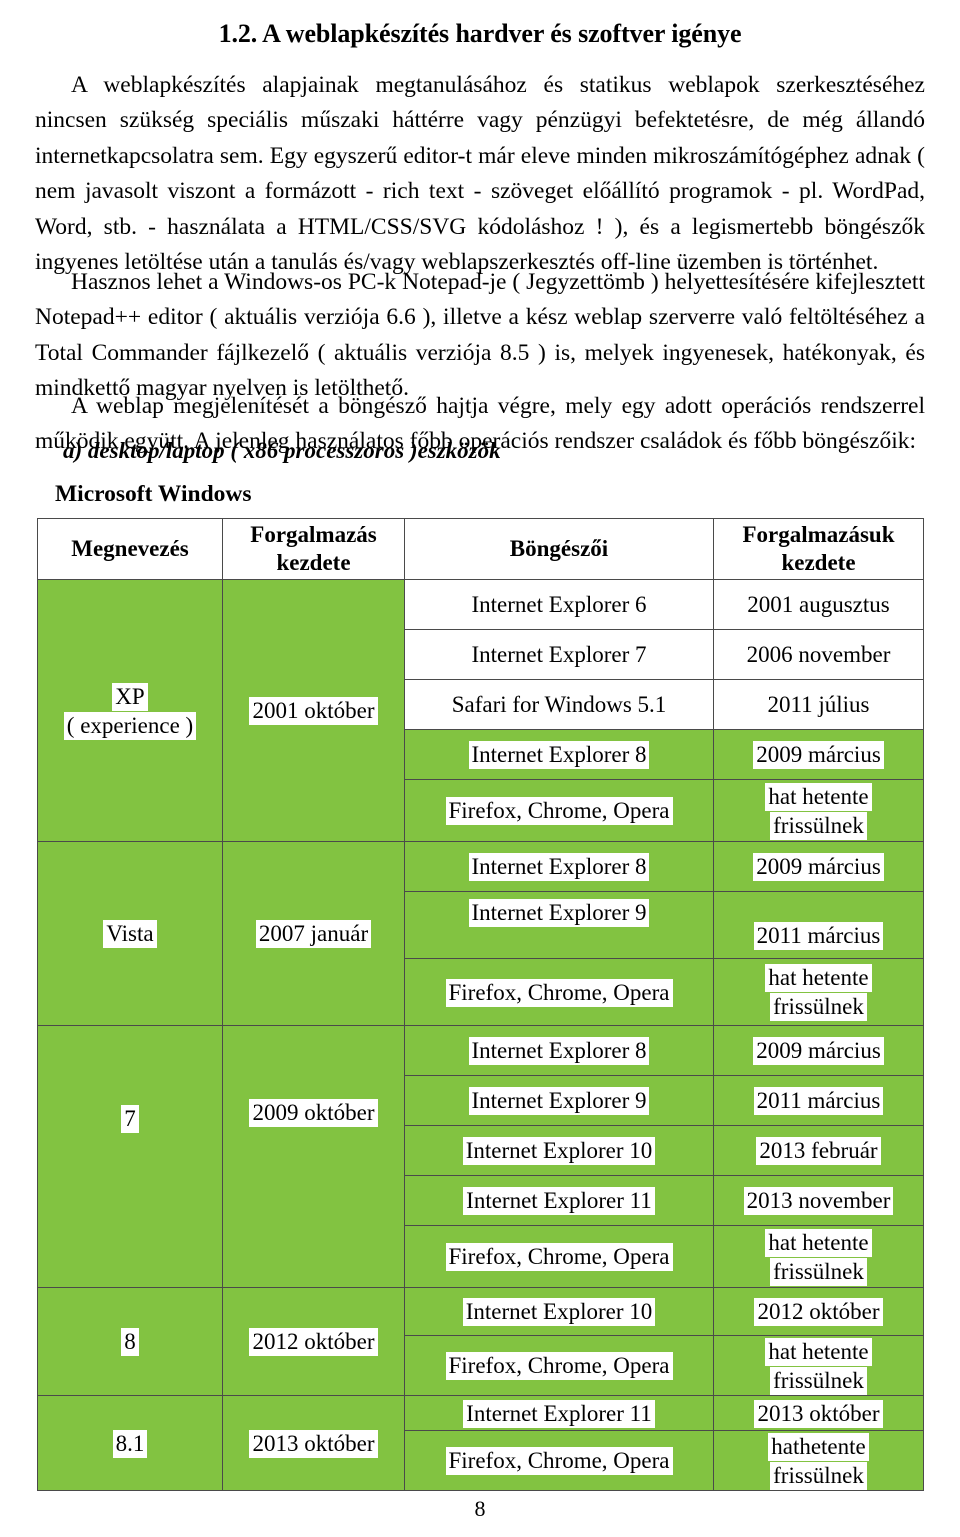 This screenshot has height=1537, width=960. Describe the element at coordinates (313, 1112) in the screenshot. I see `os-release-text: 2009 október` at that location.